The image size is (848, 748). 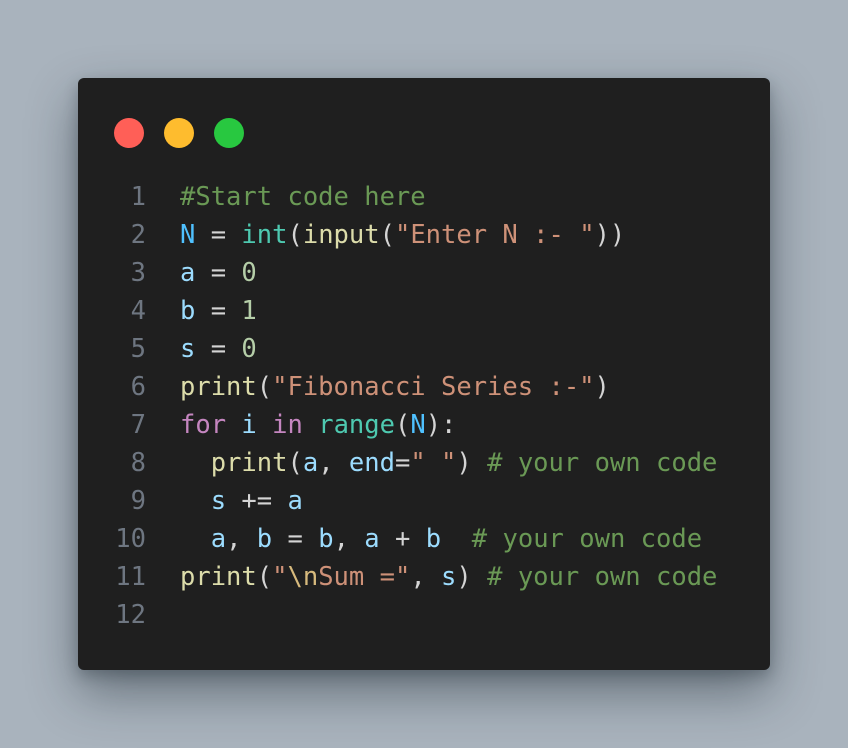 I want to click on code-token: 1, so click(x=249, y=311).